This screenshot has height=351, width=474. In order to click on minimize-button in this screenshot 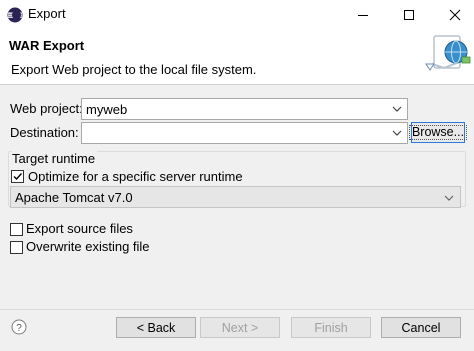, I will do `click(363, 14)`.